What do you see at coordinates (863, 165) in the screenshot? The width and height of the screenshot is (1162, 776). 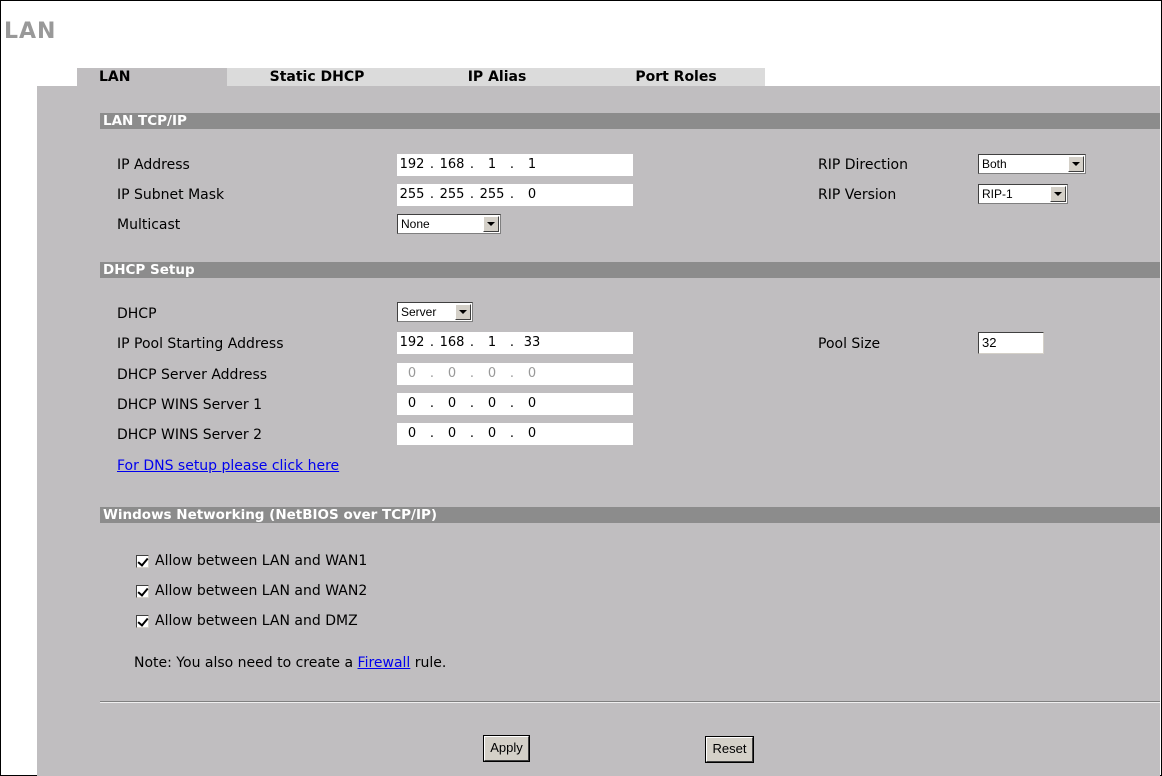 I see `rip-direction-label: RIP Direction` at bounding box center [863, 165].